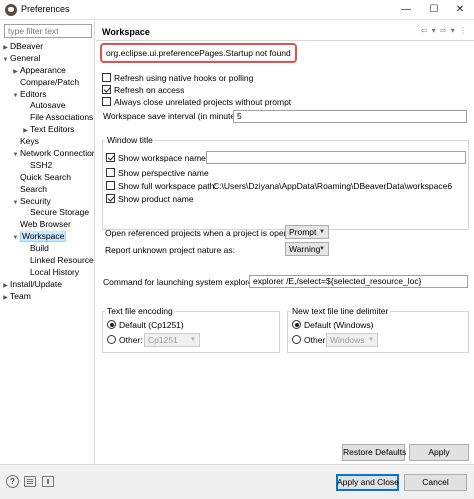  I want to click on save-interval-input: 5, so click(350, 116).